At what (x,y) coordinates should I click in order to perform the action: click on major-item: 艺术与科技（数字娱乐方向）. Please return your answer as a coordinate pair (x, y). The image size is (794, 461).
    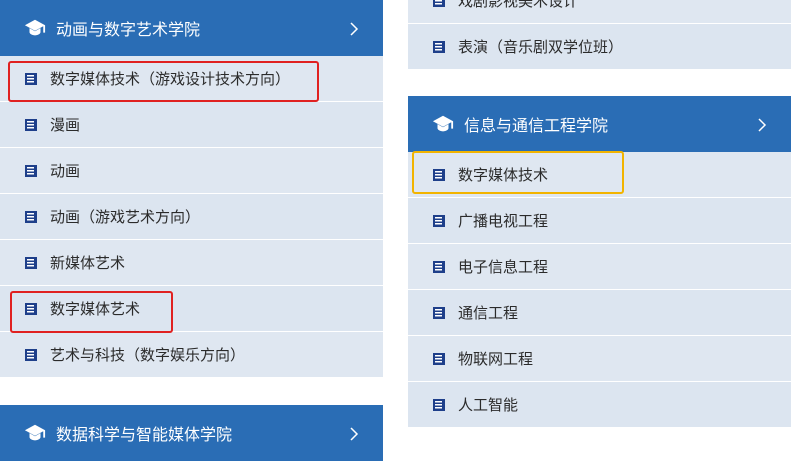
    Looking at the image, I should click on (191, 355).